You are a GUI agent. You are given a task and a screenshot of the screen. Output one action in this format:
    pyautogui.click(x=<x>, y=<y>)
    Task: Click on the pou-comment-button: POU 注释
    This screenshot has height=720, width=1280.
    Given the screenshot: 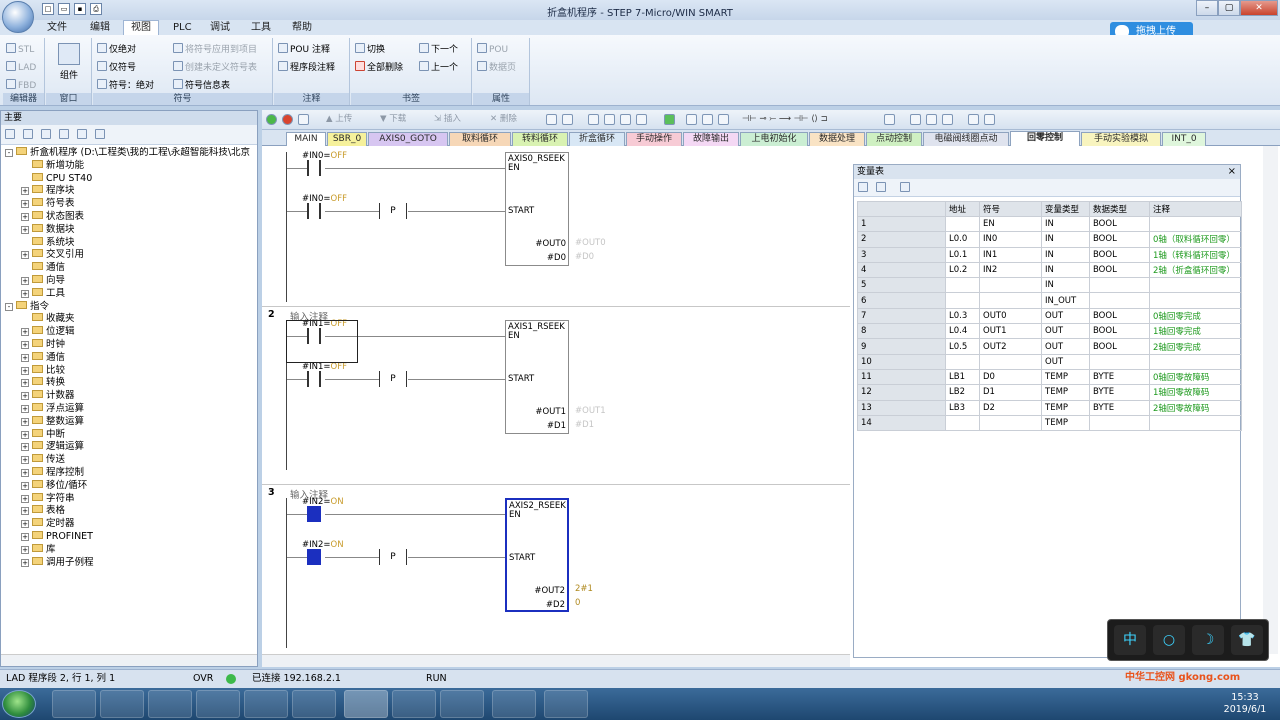 What is the action you would take?
    pyautogui.click(x=304, y=49)
    